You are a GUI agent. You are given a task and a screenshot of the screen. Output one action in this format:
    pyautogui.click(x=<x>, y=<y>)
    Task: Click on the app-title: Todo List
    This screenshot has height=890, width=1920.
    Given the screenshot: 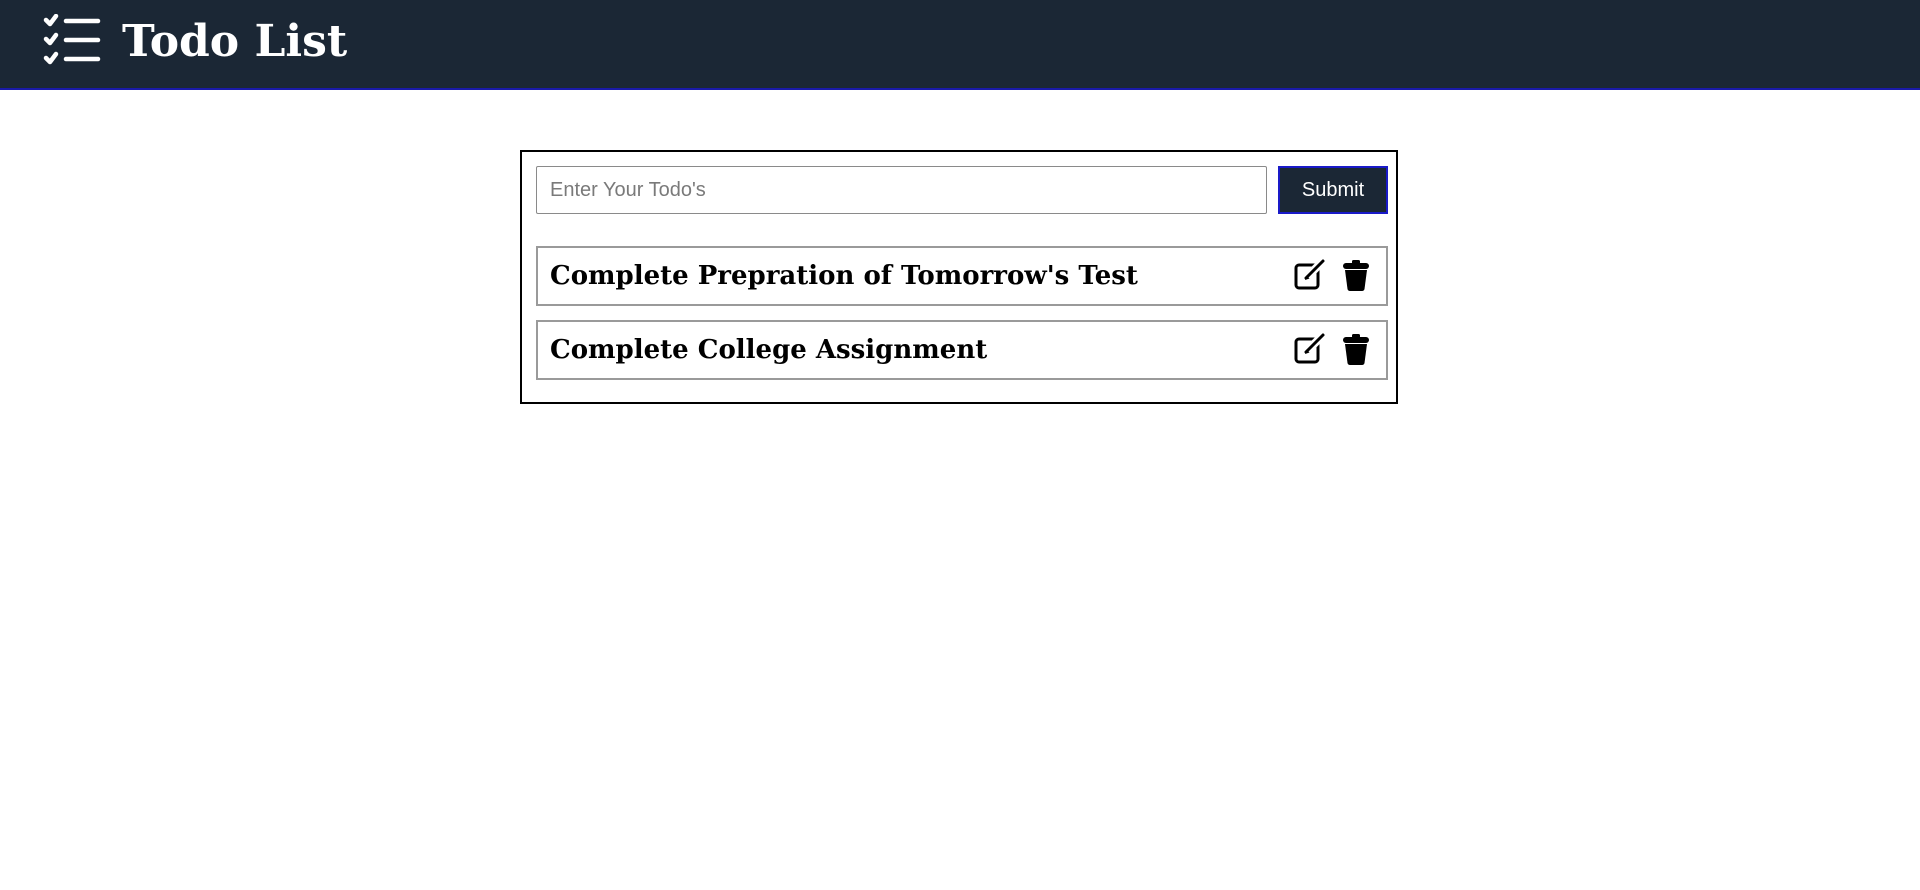 What is the action you would take?
    pyautogui.click(x=235, y=41)
    